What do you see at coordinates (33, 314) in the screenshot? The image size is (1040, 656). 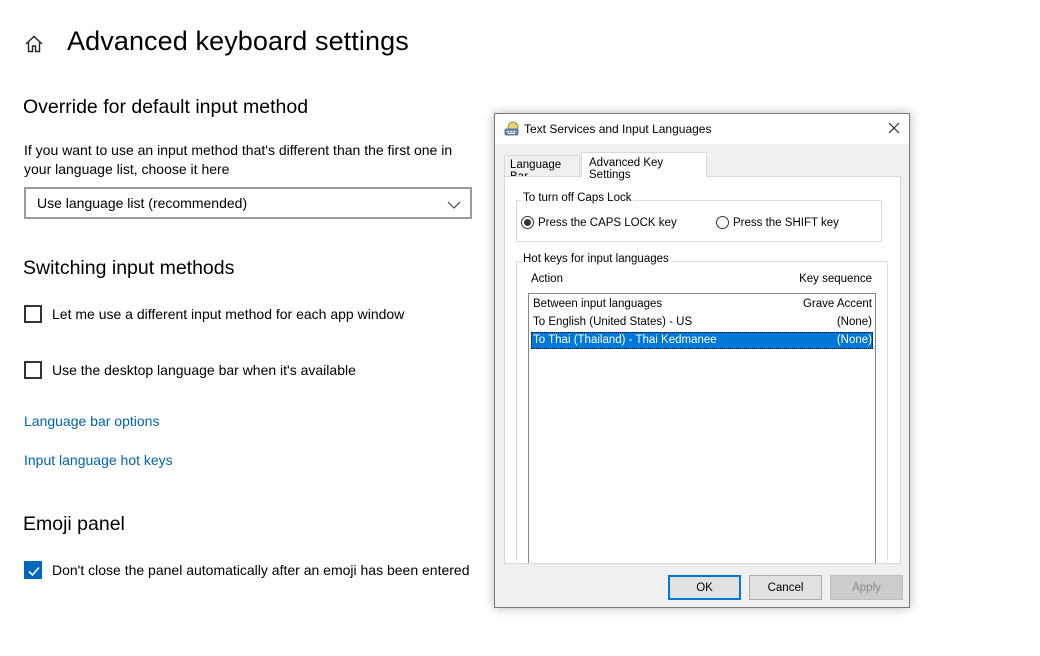 I see `per-app-input-checkbox` at bounding box center [33, 314].